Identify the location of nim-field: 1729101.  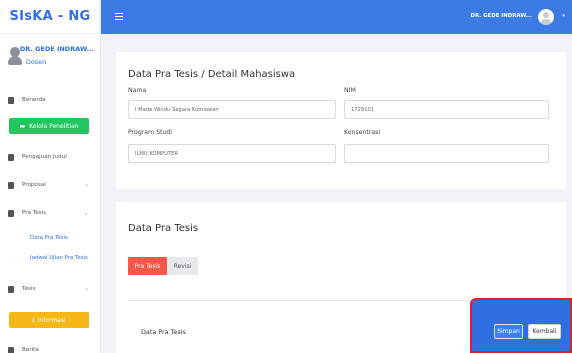
(446, 109).